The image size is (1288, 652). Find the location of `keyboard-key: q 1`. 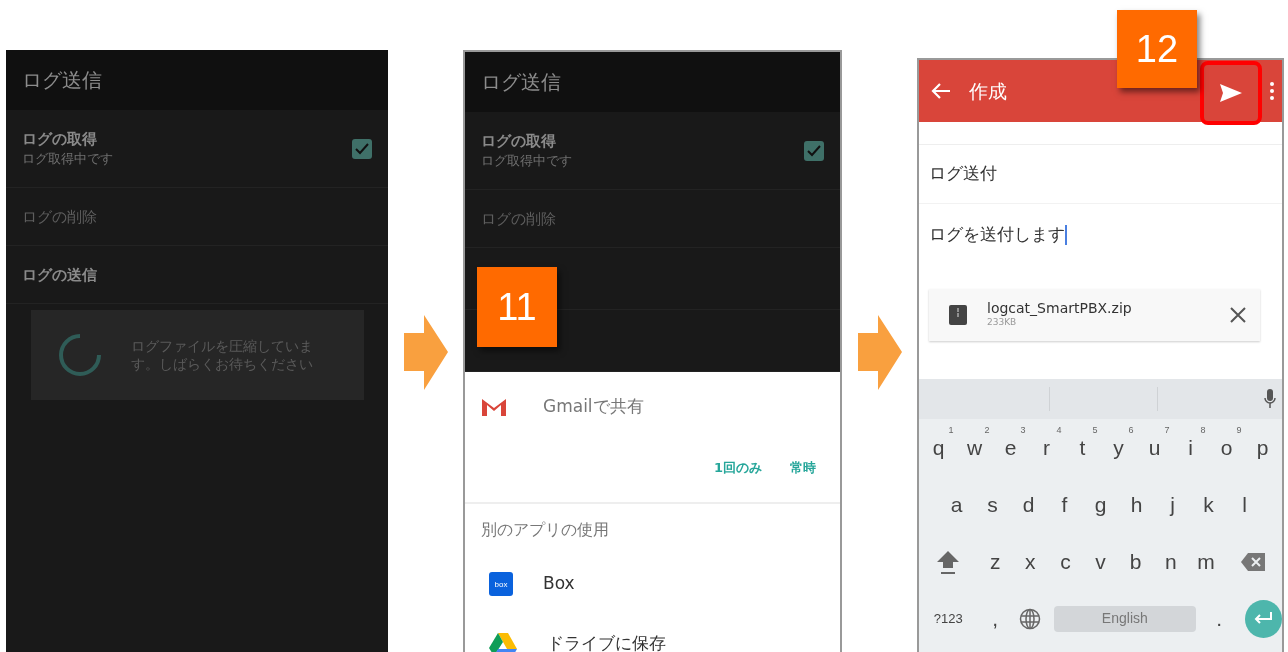

keyboard-key: q 1 is located at coordinates (938, 447).